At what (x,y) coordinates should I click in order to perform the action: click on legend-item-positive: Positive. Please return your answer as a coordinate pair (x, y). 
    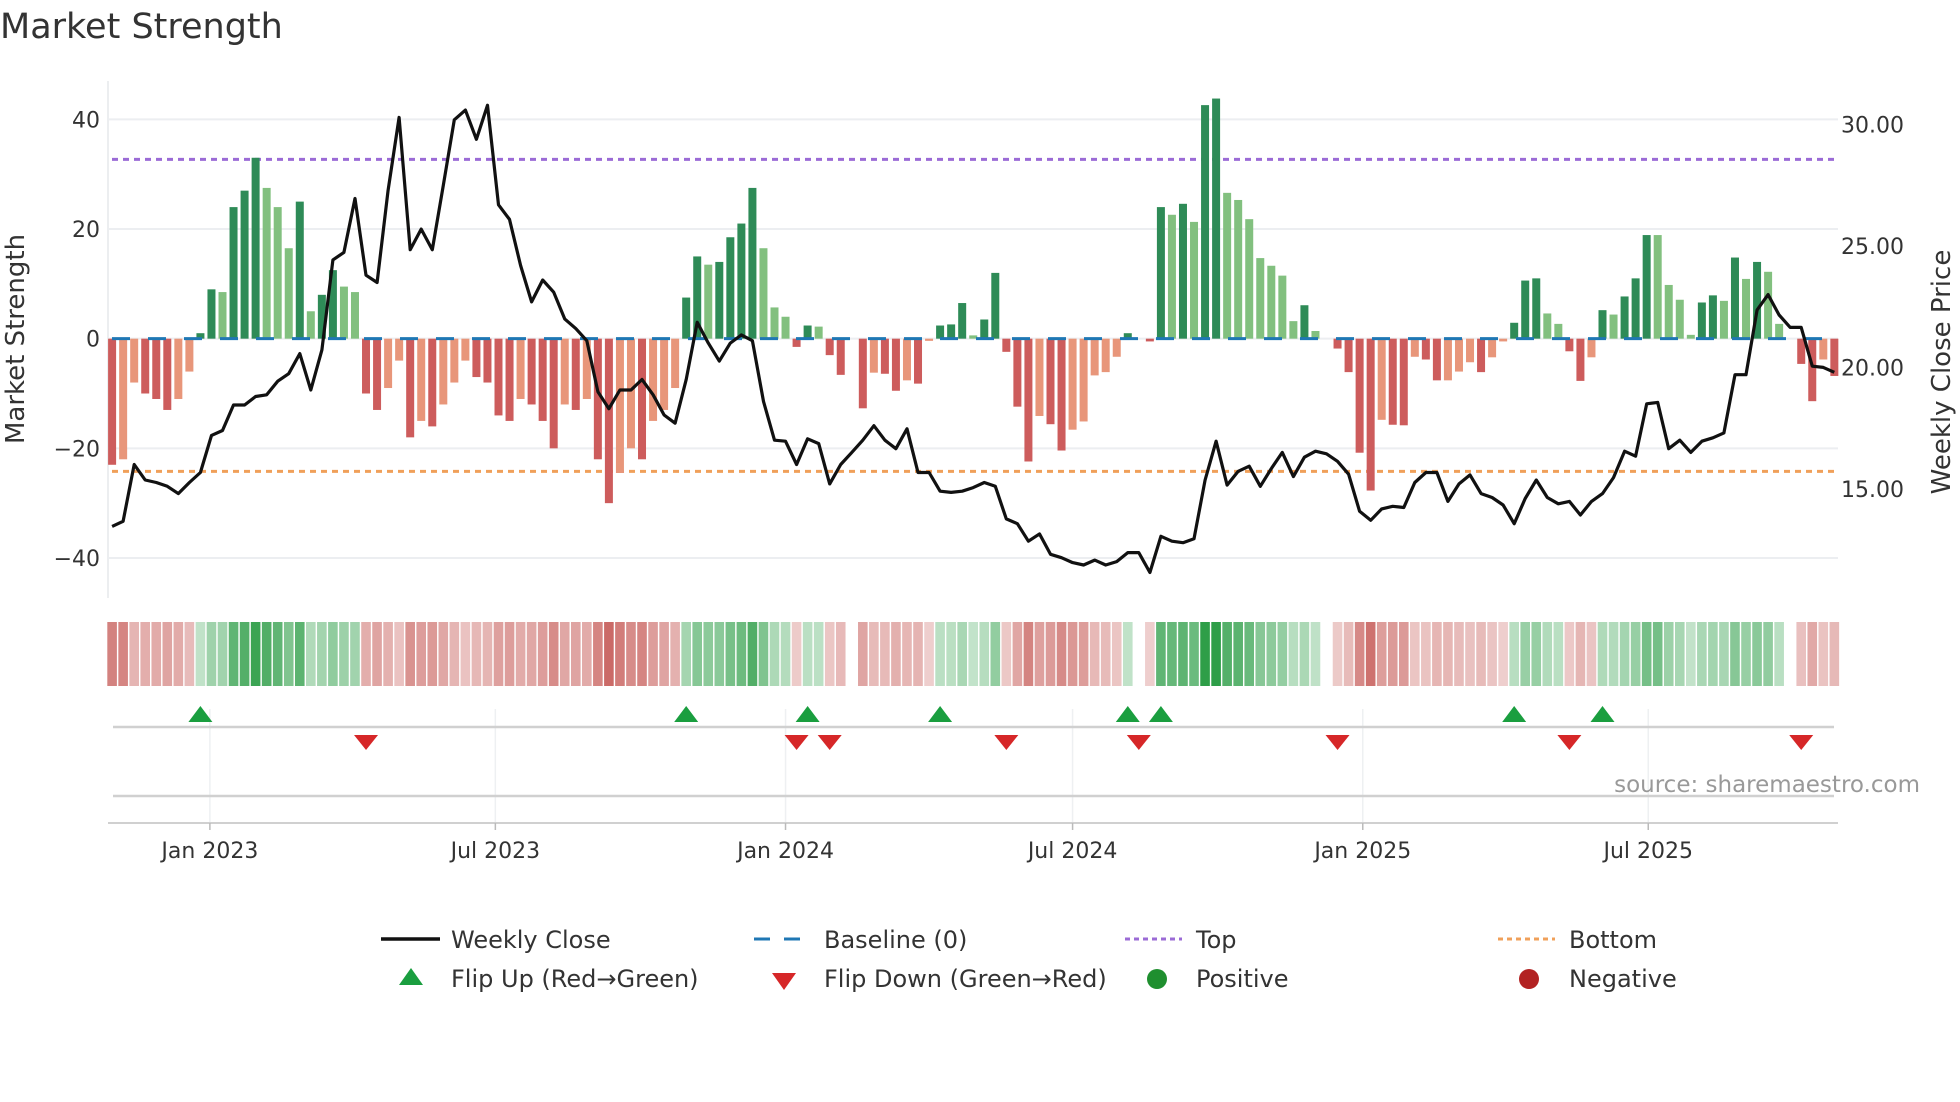
    Looking at the image, I should click on (1218, 979).